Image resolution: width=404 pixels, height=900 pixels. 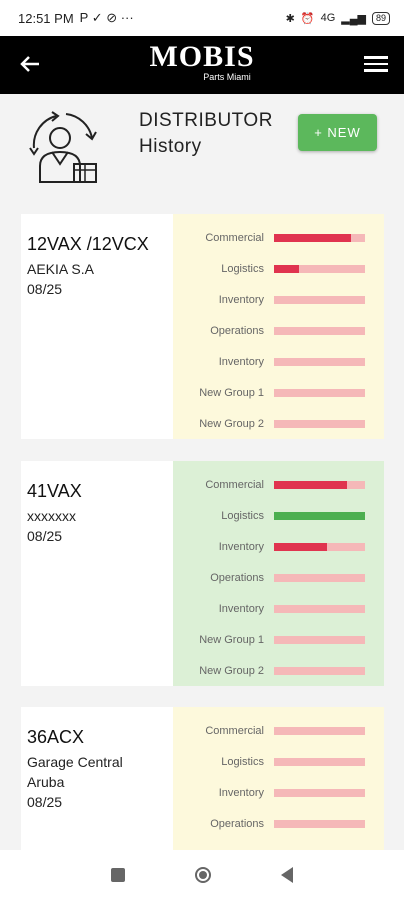 I want to click on page-header: DISTRIBUTOR History + NEW, so click(x=202, y=150).